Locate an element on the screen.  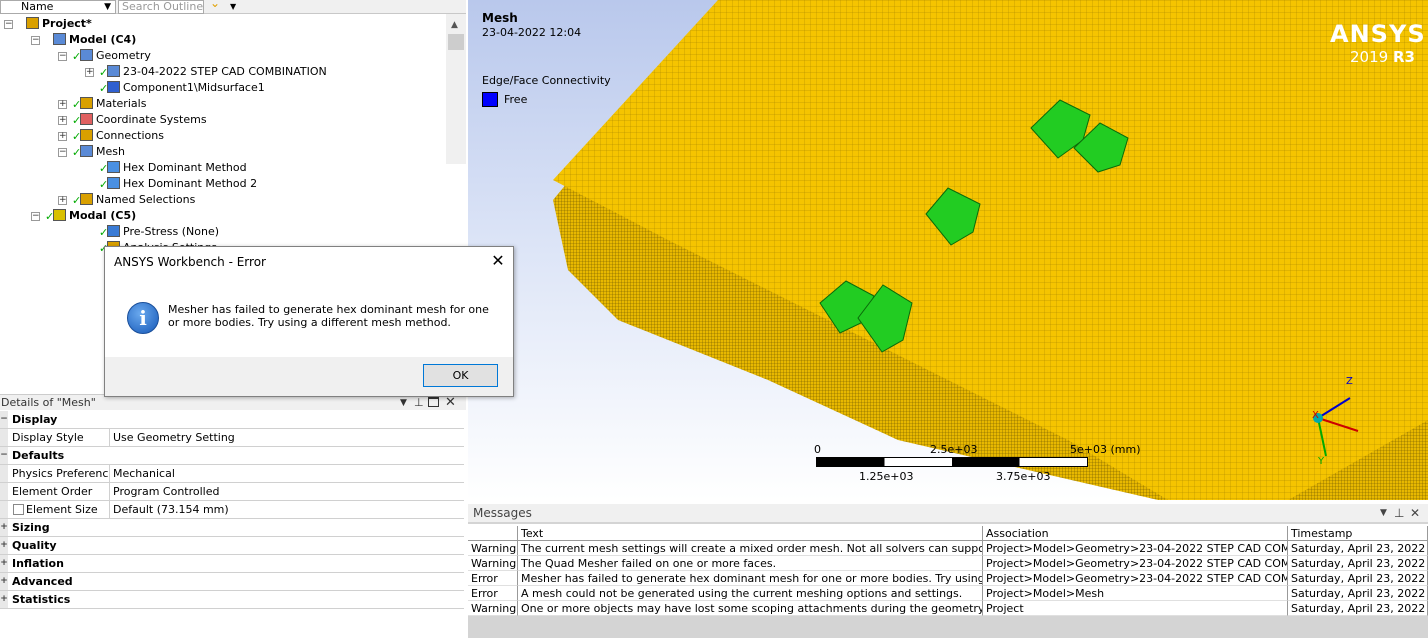
tree-node: Geometry is located at coordinates (123, 56).